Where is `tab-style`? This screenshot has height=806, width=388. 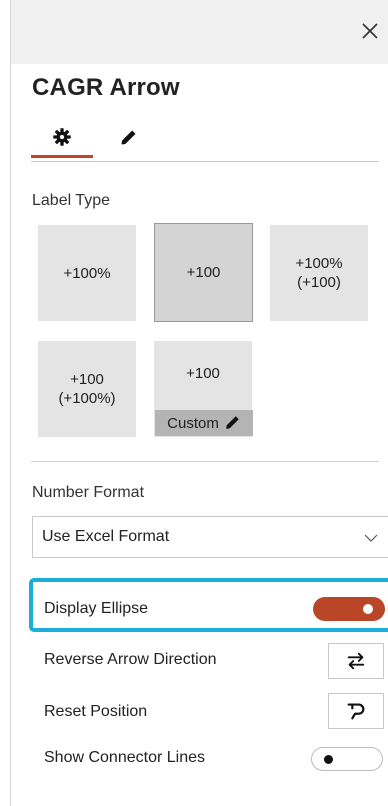 tab-style is located at coordinates (128, 138).